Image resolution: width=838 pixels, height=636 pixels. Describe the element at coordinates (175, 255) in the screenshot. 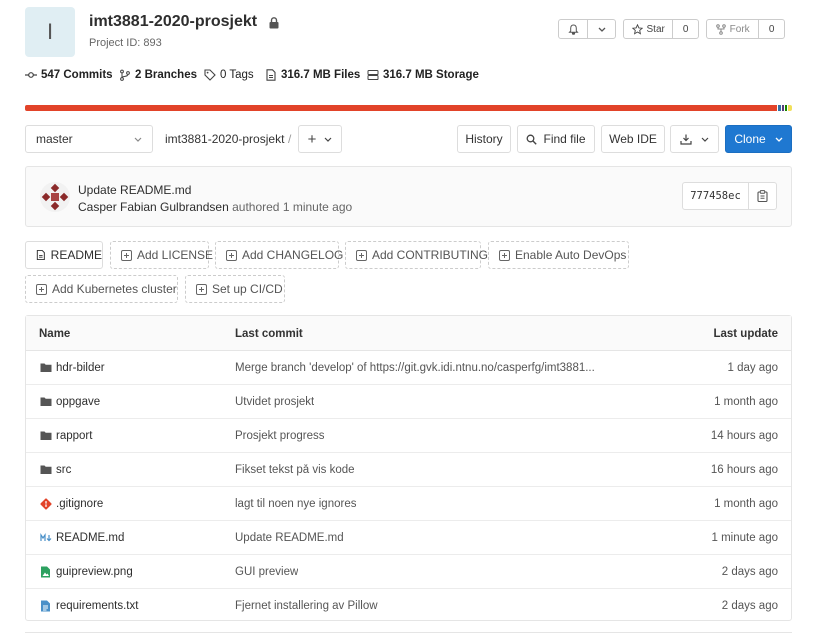

I see `add-license-label: Add LICENSE` at that location.